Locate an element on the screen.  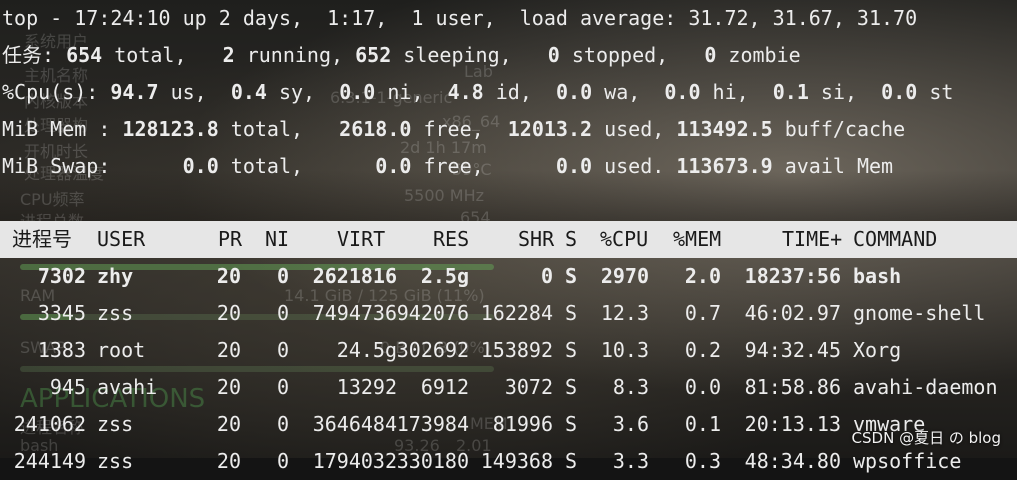
mem-cell: 0.3 is located at coordinates (702, 461).